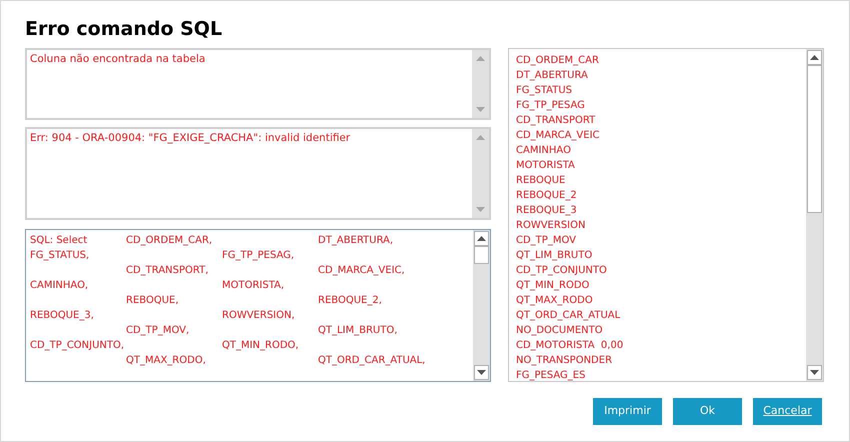 Image resolution: width=850 pixels, height=442 pixels. Describe the element at coordinates (554, 300) in the screenshot. I see `column-name: QT_MAX_RODO` at that location.